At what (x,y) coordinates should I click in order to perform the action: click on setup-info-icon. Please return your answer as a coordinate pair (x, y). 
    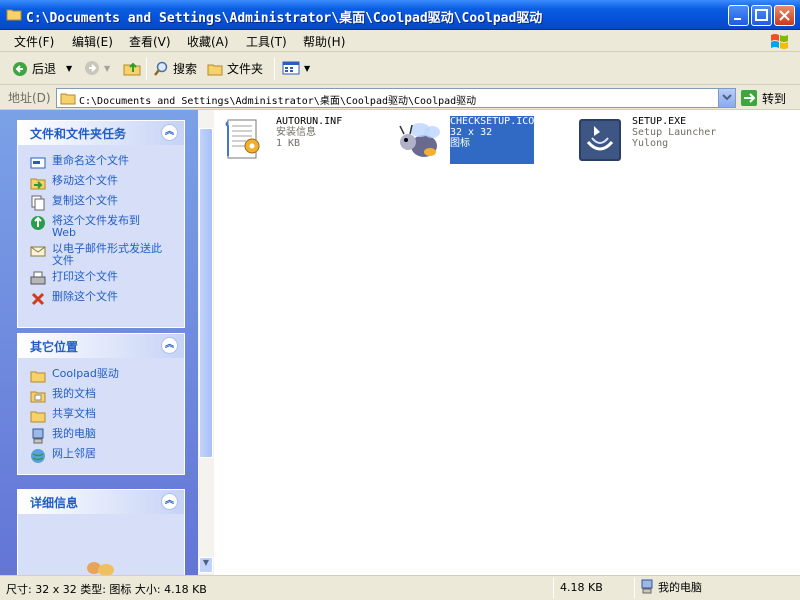
    Looking at the image, I should click on (242, 139).